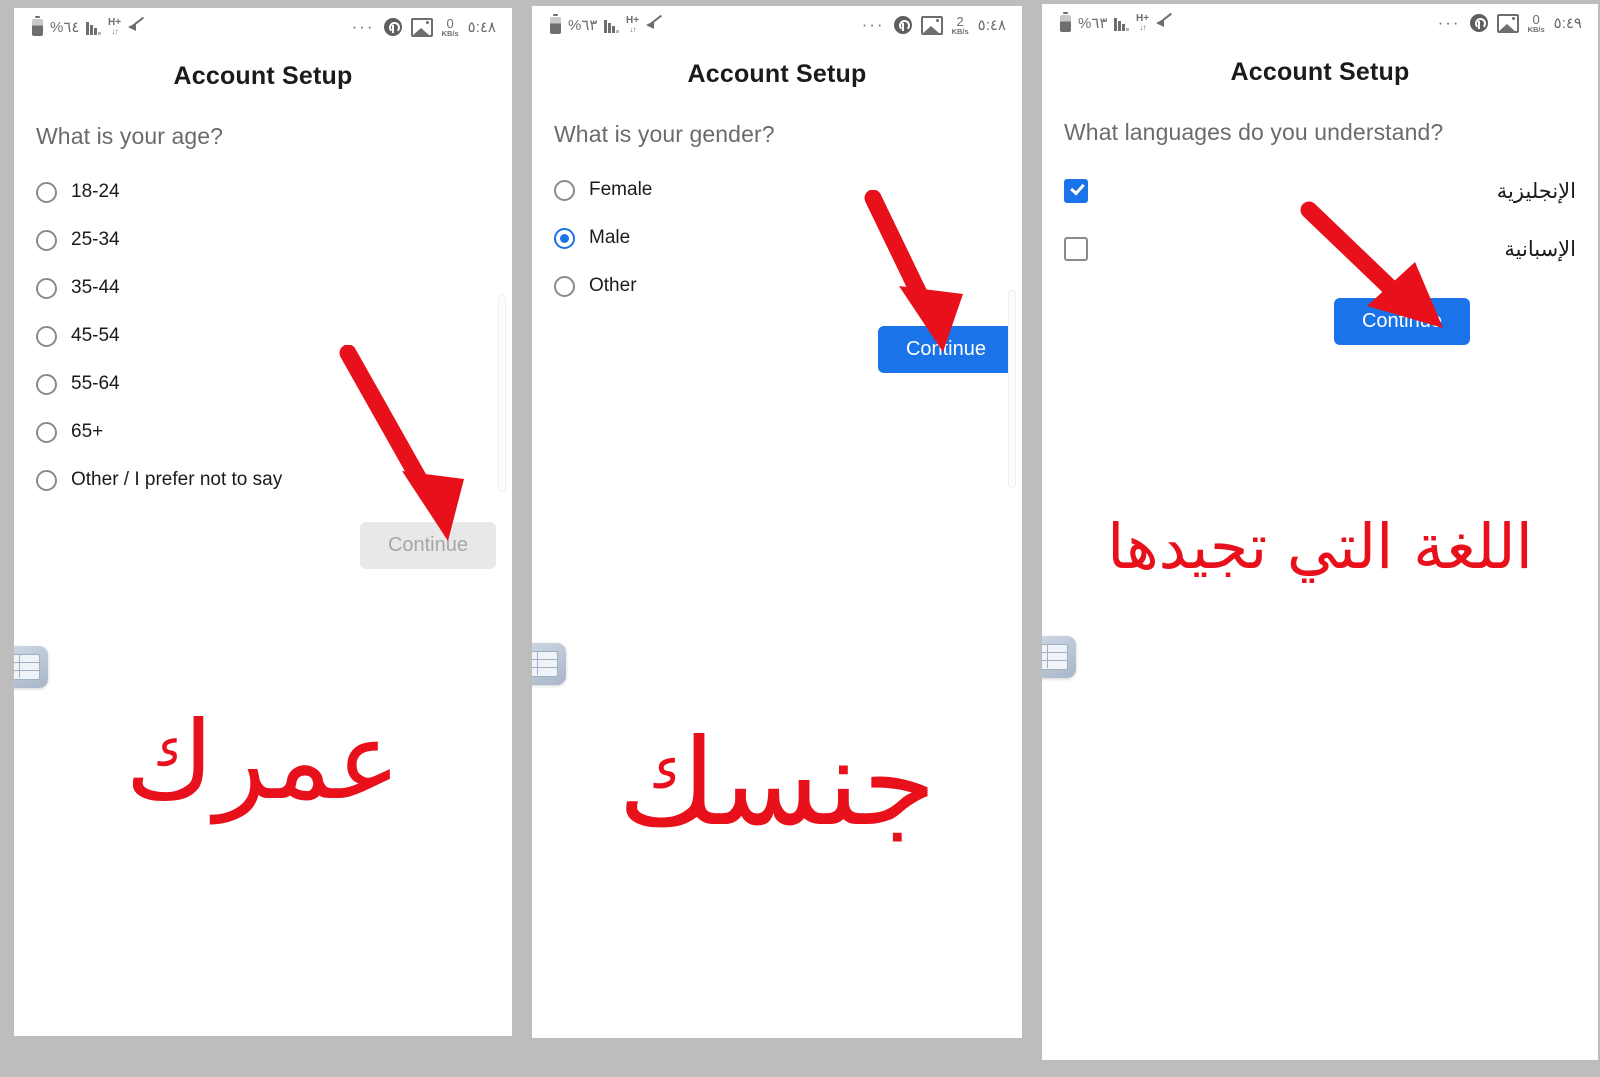 The image size is (1600, 1077). Describe the element at coordinates (1320, 249) in the screenshot. I see `checkbox-option-spanish: الإسبانية` at that location.